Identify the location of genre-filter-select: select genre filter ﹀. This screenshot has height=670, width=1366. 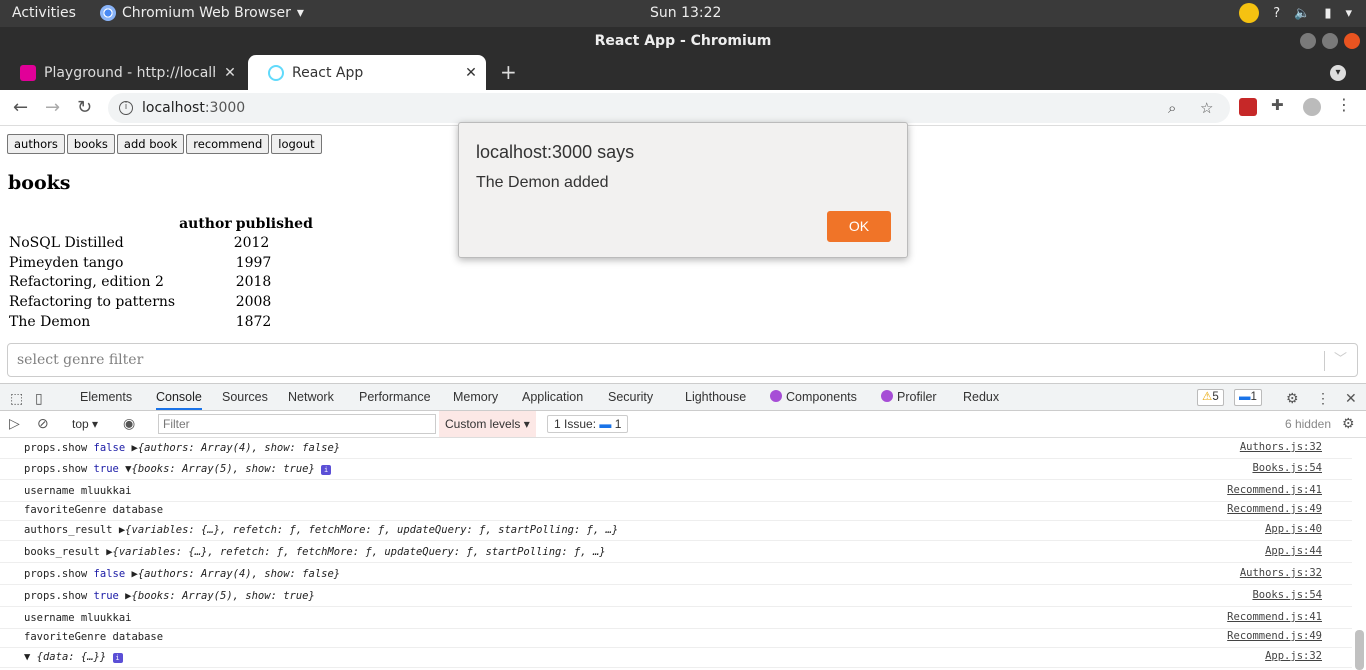
(682, 360).